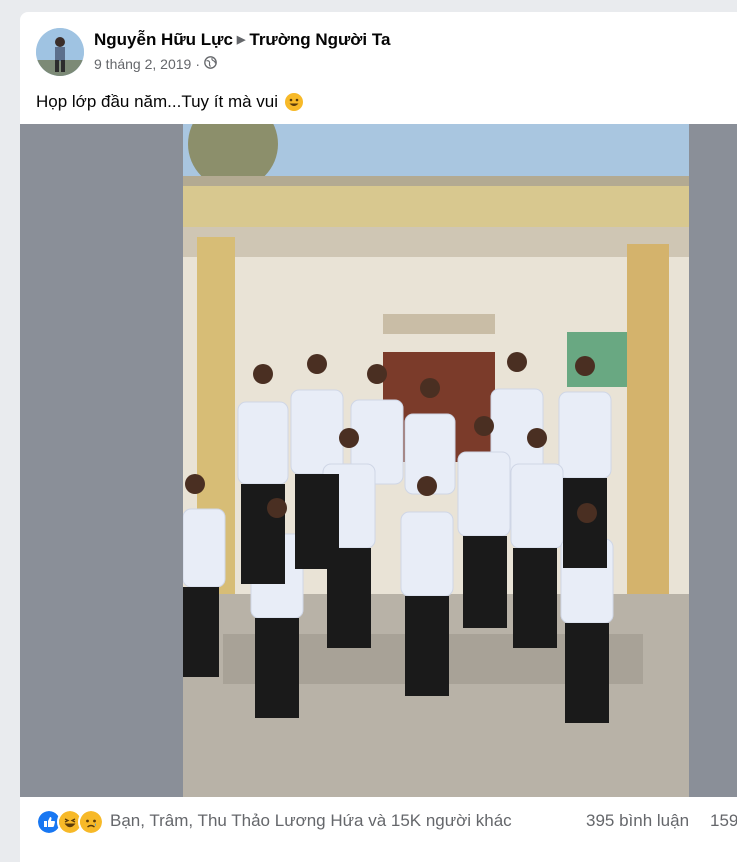 This screenshot has height=862, width=737. I want to click on avatar-image, so click(60, 52).